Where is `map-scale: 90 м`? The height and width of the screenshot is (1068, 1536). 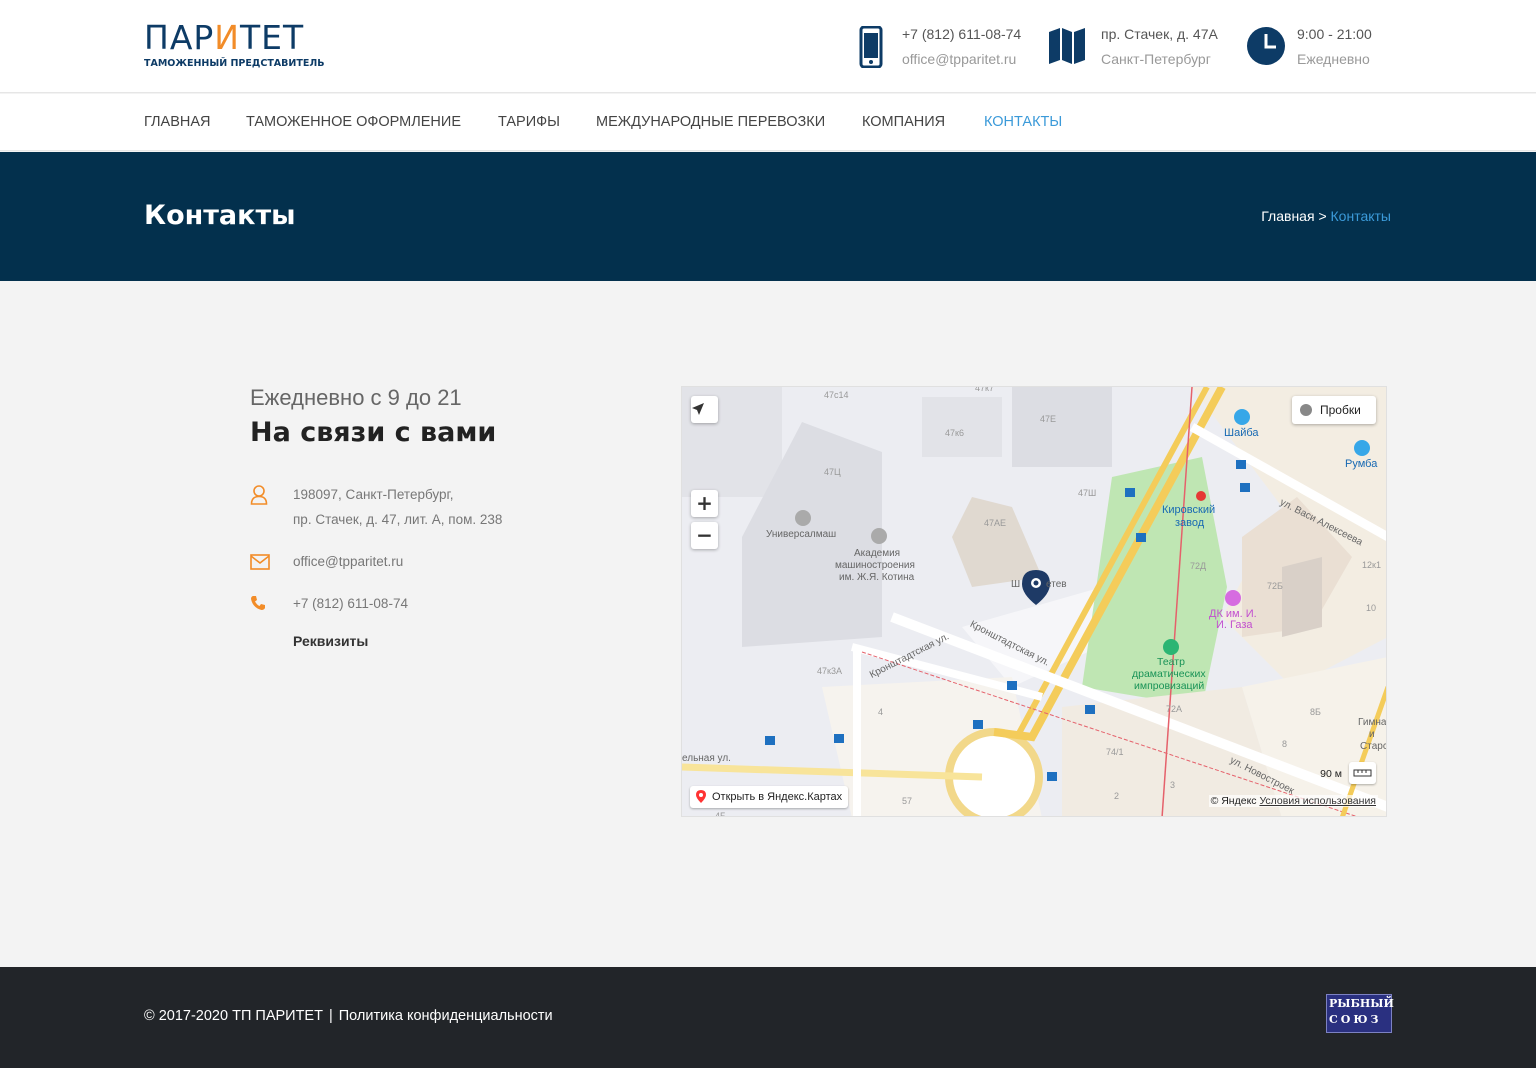 map-scale: 90 м is located at coordinates (1331, 774).